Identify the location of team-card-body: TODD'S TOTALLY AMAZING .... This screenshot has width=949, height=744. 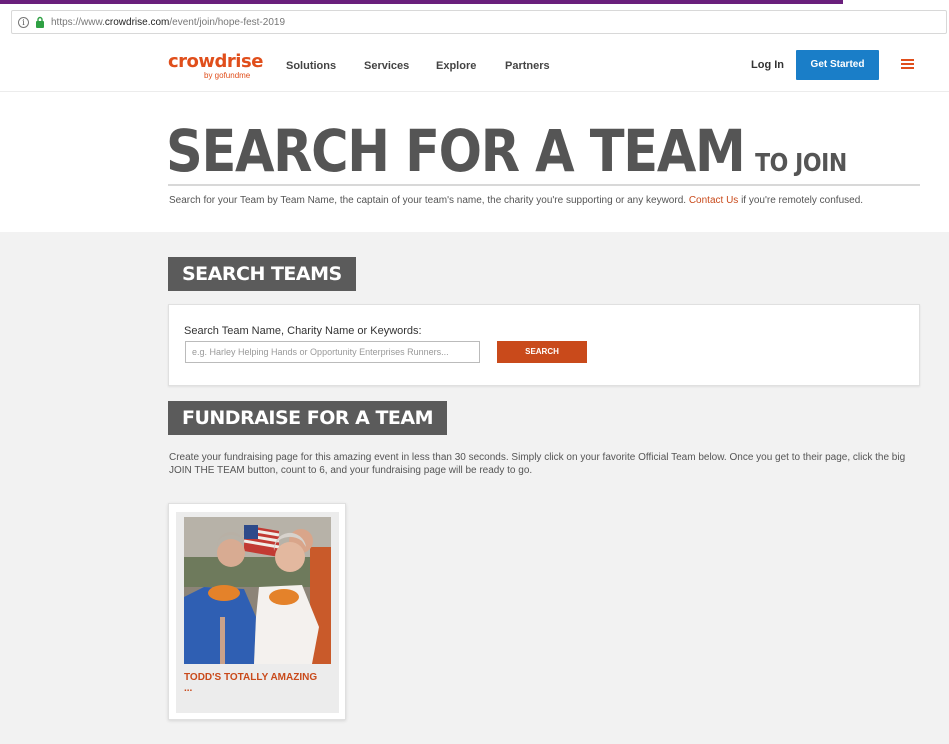
(257, 612).